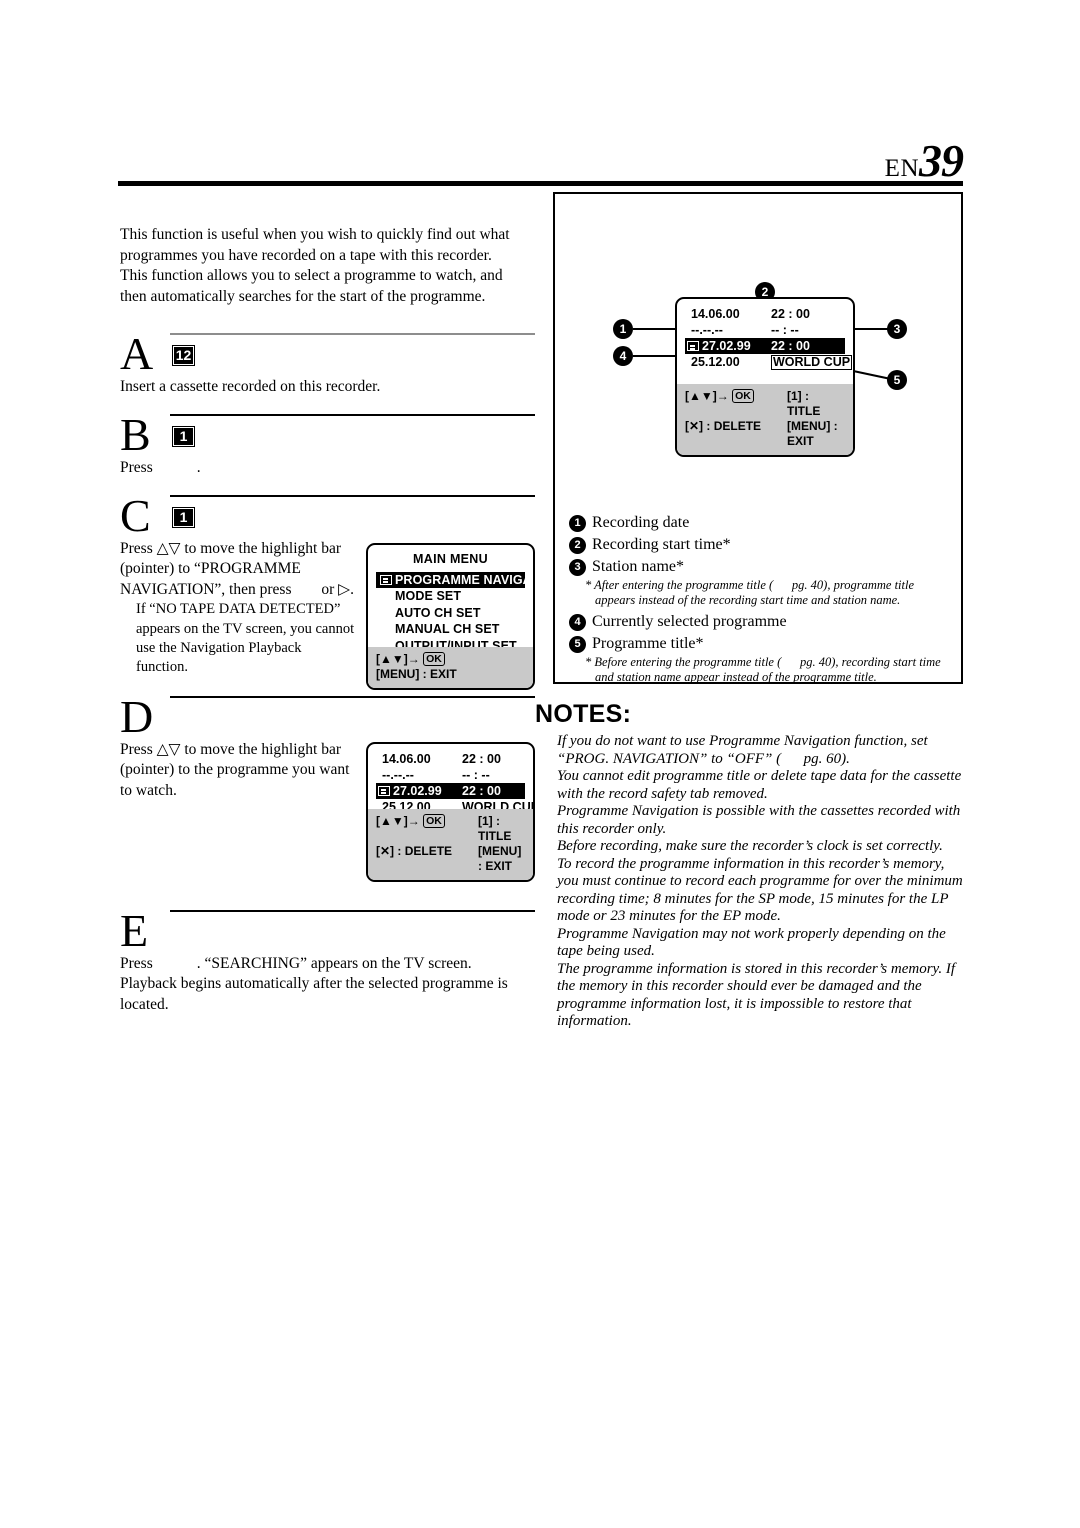 The width and height of the screenshot is (1080, 1528). Describe the element at coordinates (804, 403) in the screenshot. I see `title-key-label: [1] : TITLE` at that location.